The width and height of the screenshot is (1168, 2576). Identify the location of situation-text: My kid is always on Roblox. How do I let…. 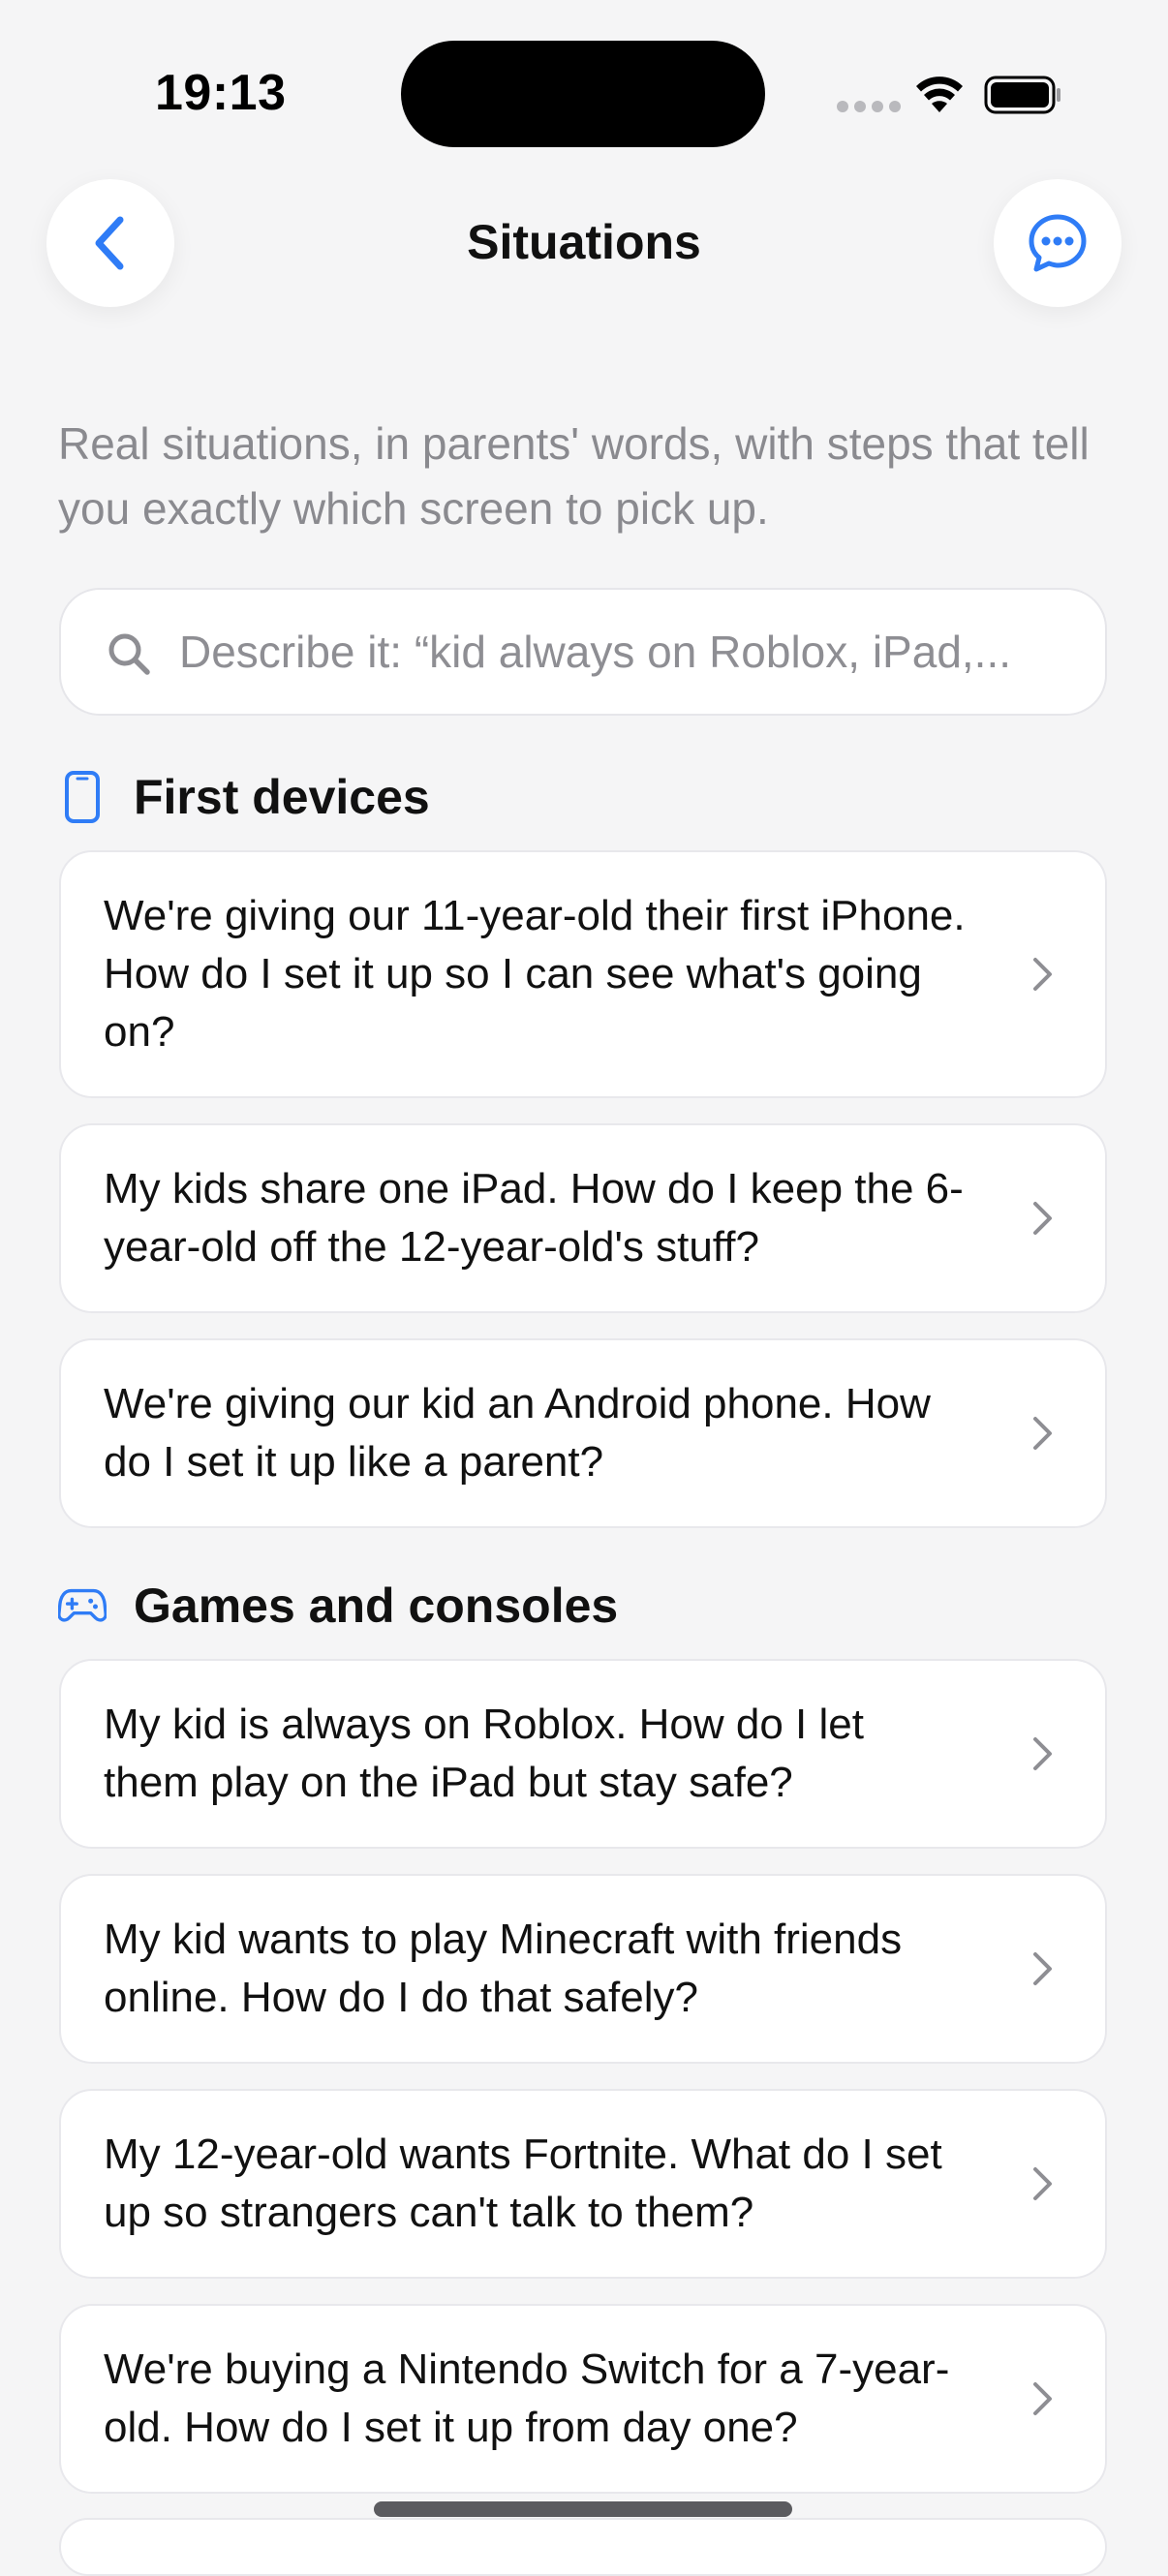
(484, 1753).